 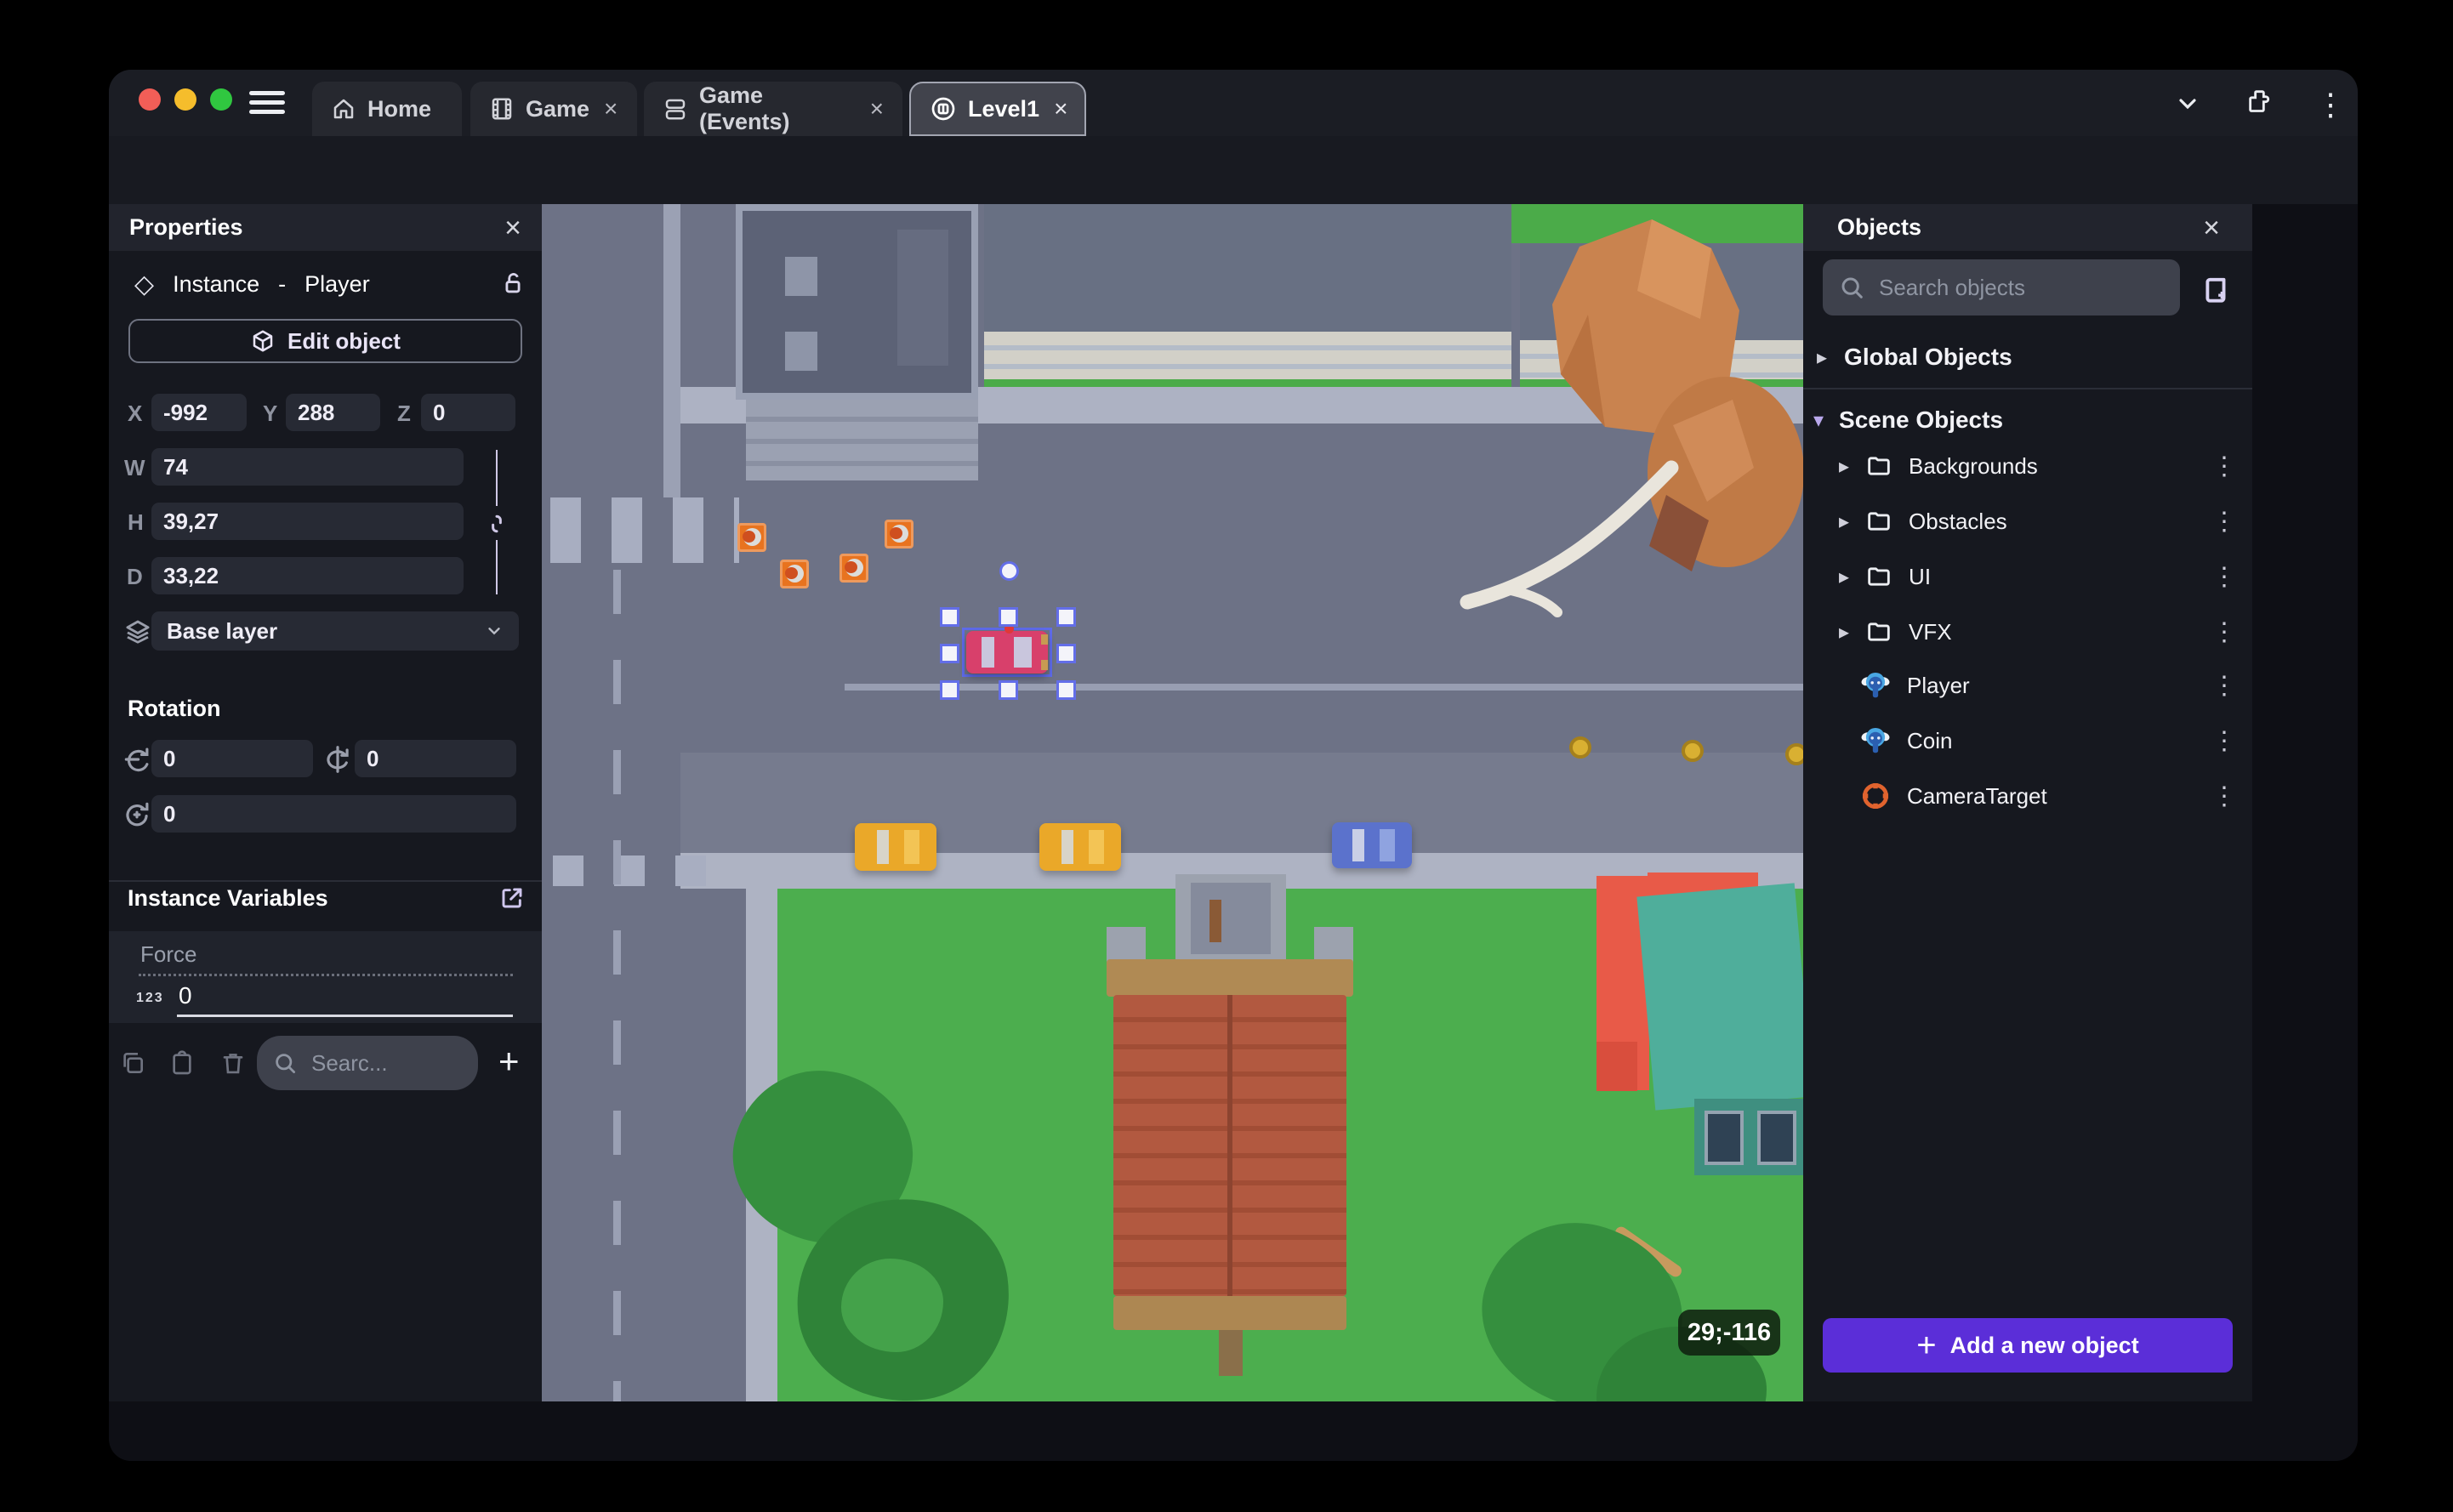 I want to click on house-roof, so click(x=1719, y=997).